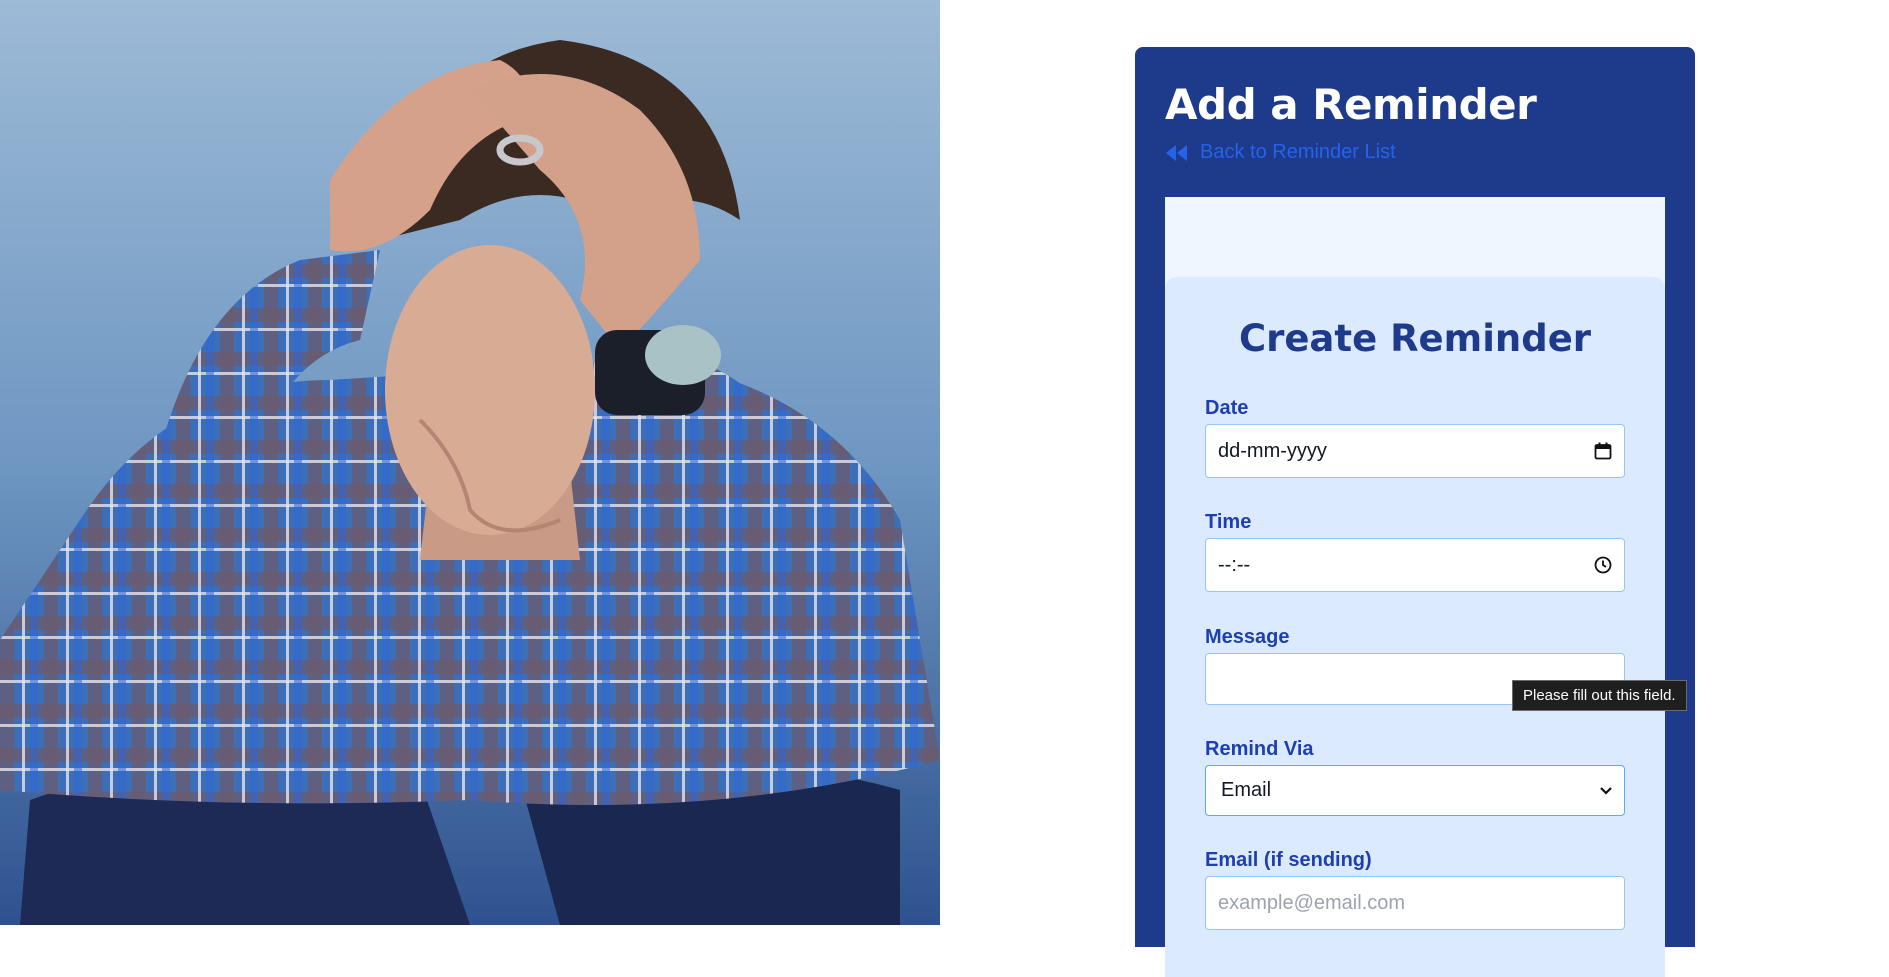 This screenshot has width=1889, height=977. What do you see at coordinates (1415, 790) in the screenshot?
I see `remind-via-select: Email` at bounding box center [1415, 790].